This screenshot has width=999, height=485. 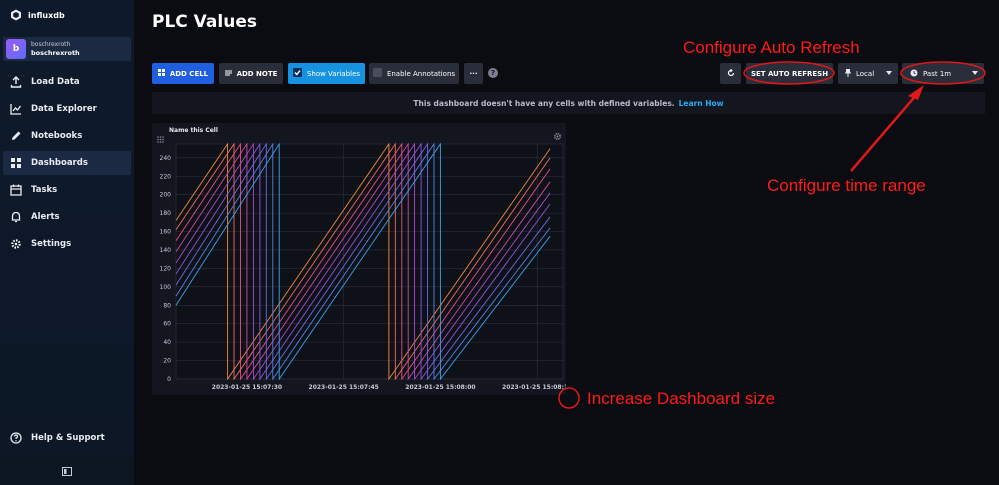 I want to click on collapse-icon, so click(x=67, y=470).